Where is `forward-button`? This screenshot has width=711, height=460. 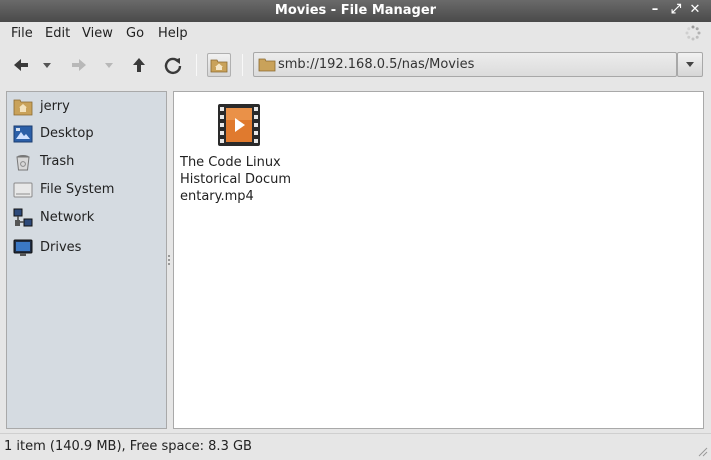 forward-button is located at coordinates (79, 65).